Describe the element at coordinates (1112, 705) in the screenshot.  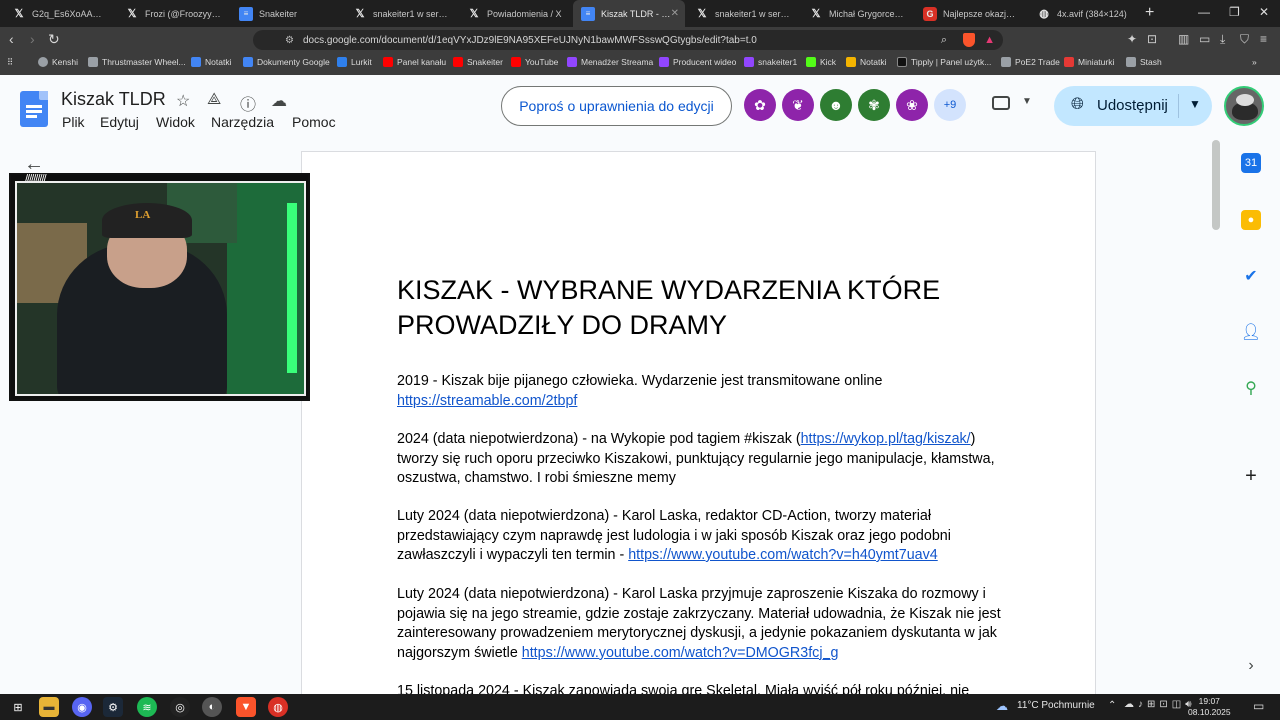
I see `tray-chevron-icon: ⌃` at that location.